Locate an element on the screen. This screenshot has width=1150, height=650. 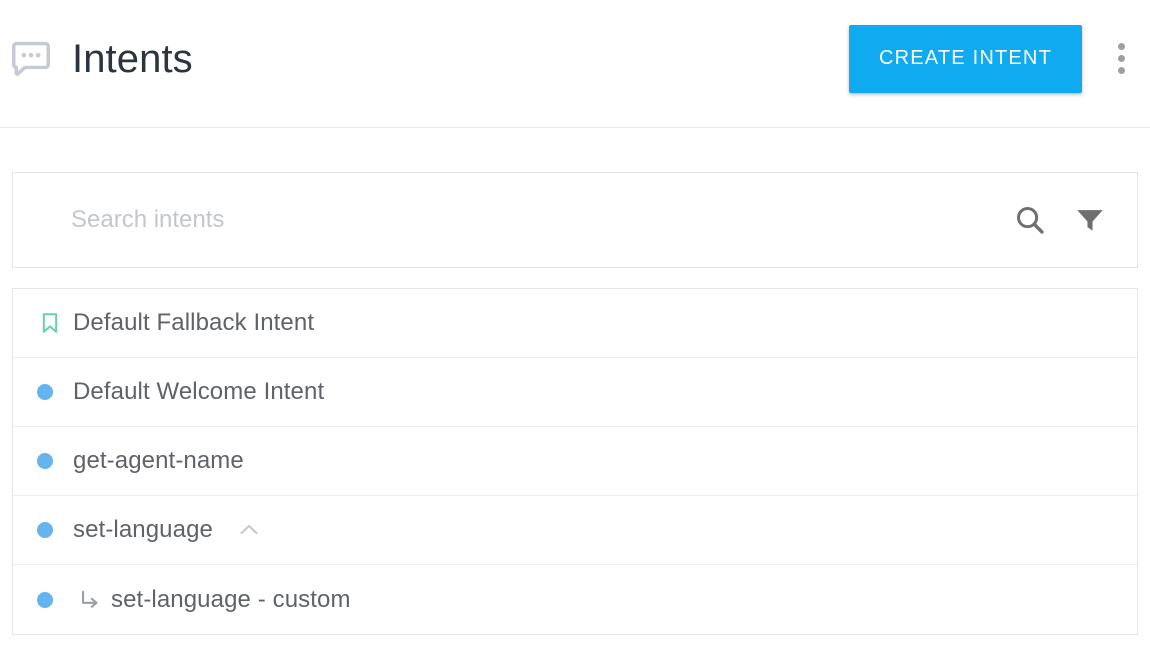
intent-name: set-language is located at coordinates (143, 529).